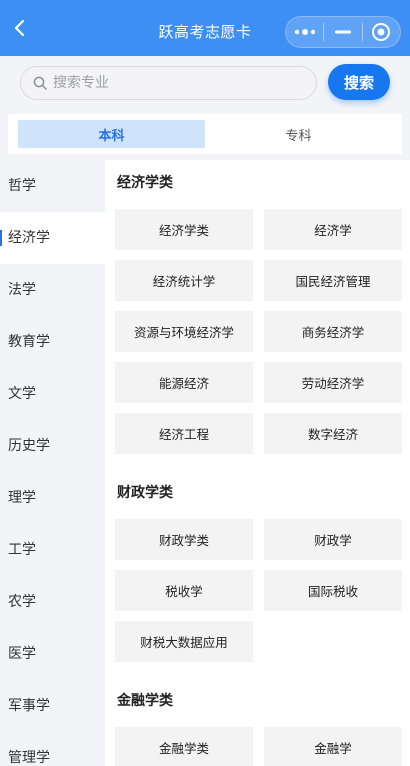 This screenshot has height=766, width=410. I want to click on level-tabs: 本科 专科, so click(205, 134).